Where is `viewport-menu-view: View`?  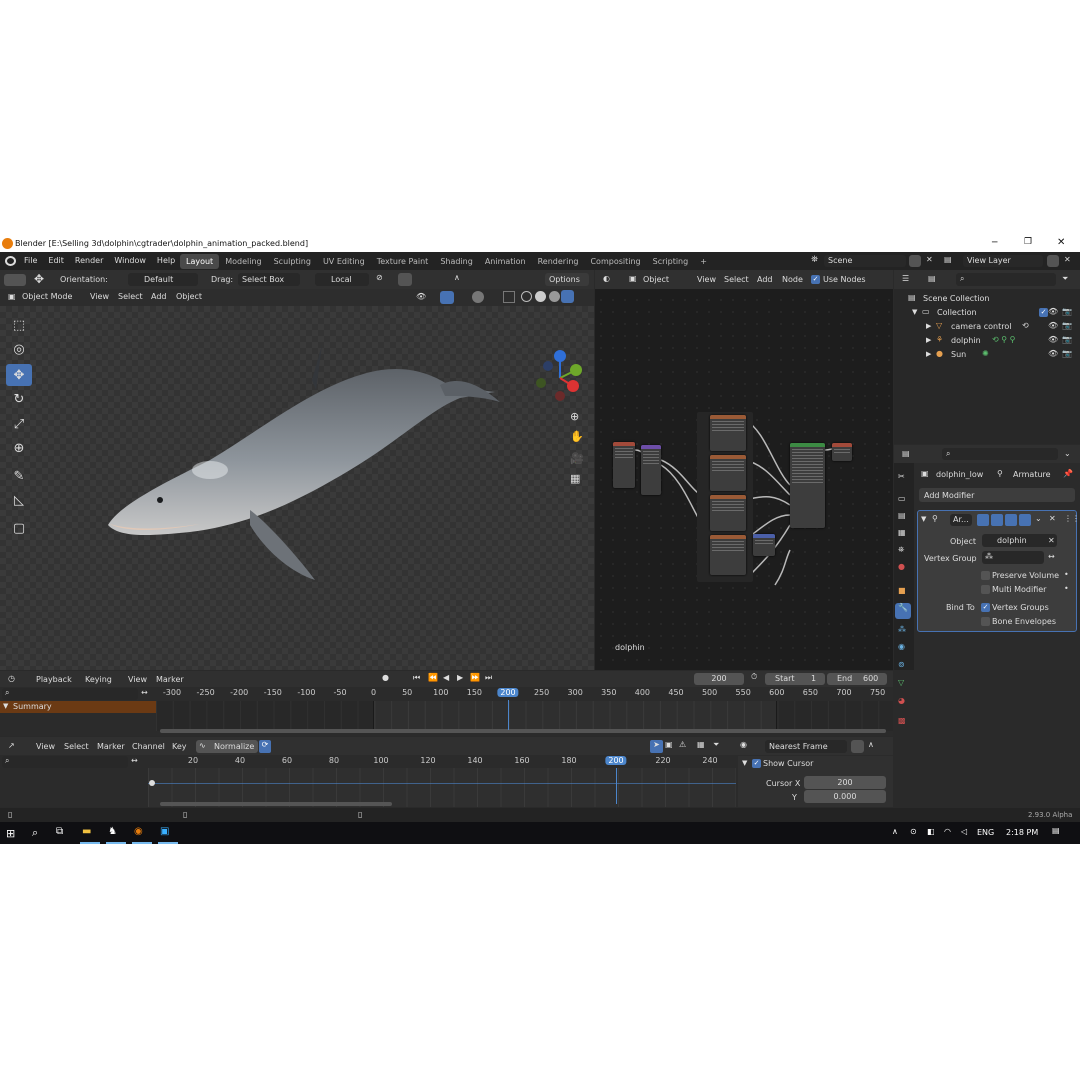 viewport-menu-view: View is located at coordinates (99, 296).